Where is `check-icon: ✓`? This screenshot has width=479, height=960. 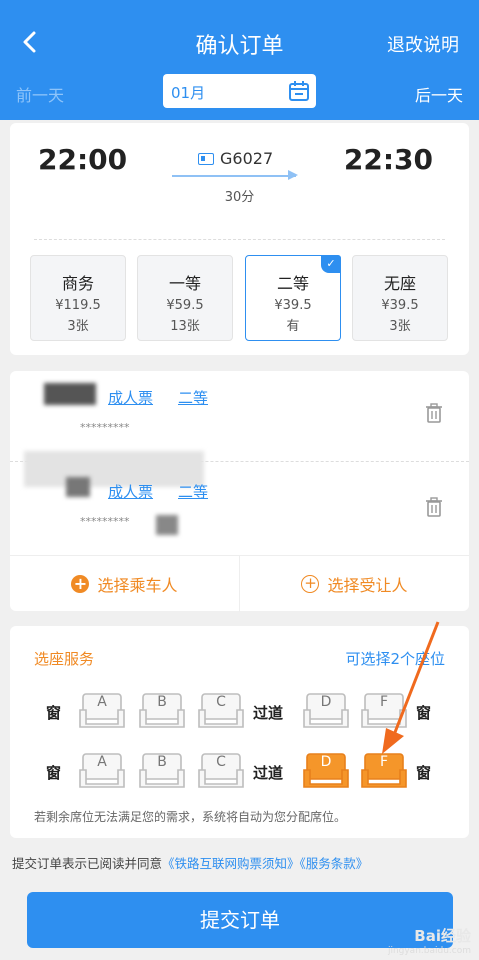
check-icon: ✓ is located at coordinates (331, 264).